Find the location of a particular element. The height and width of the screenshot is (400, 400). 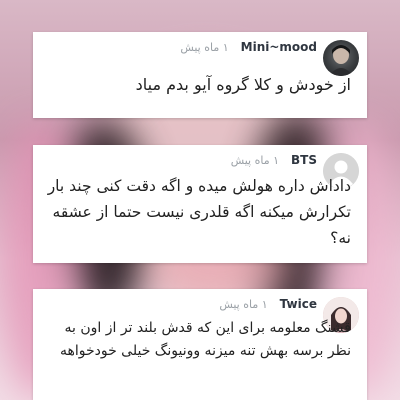

comment-header: BTS ۱ ماه پیش is located at coordinates (180, 160).